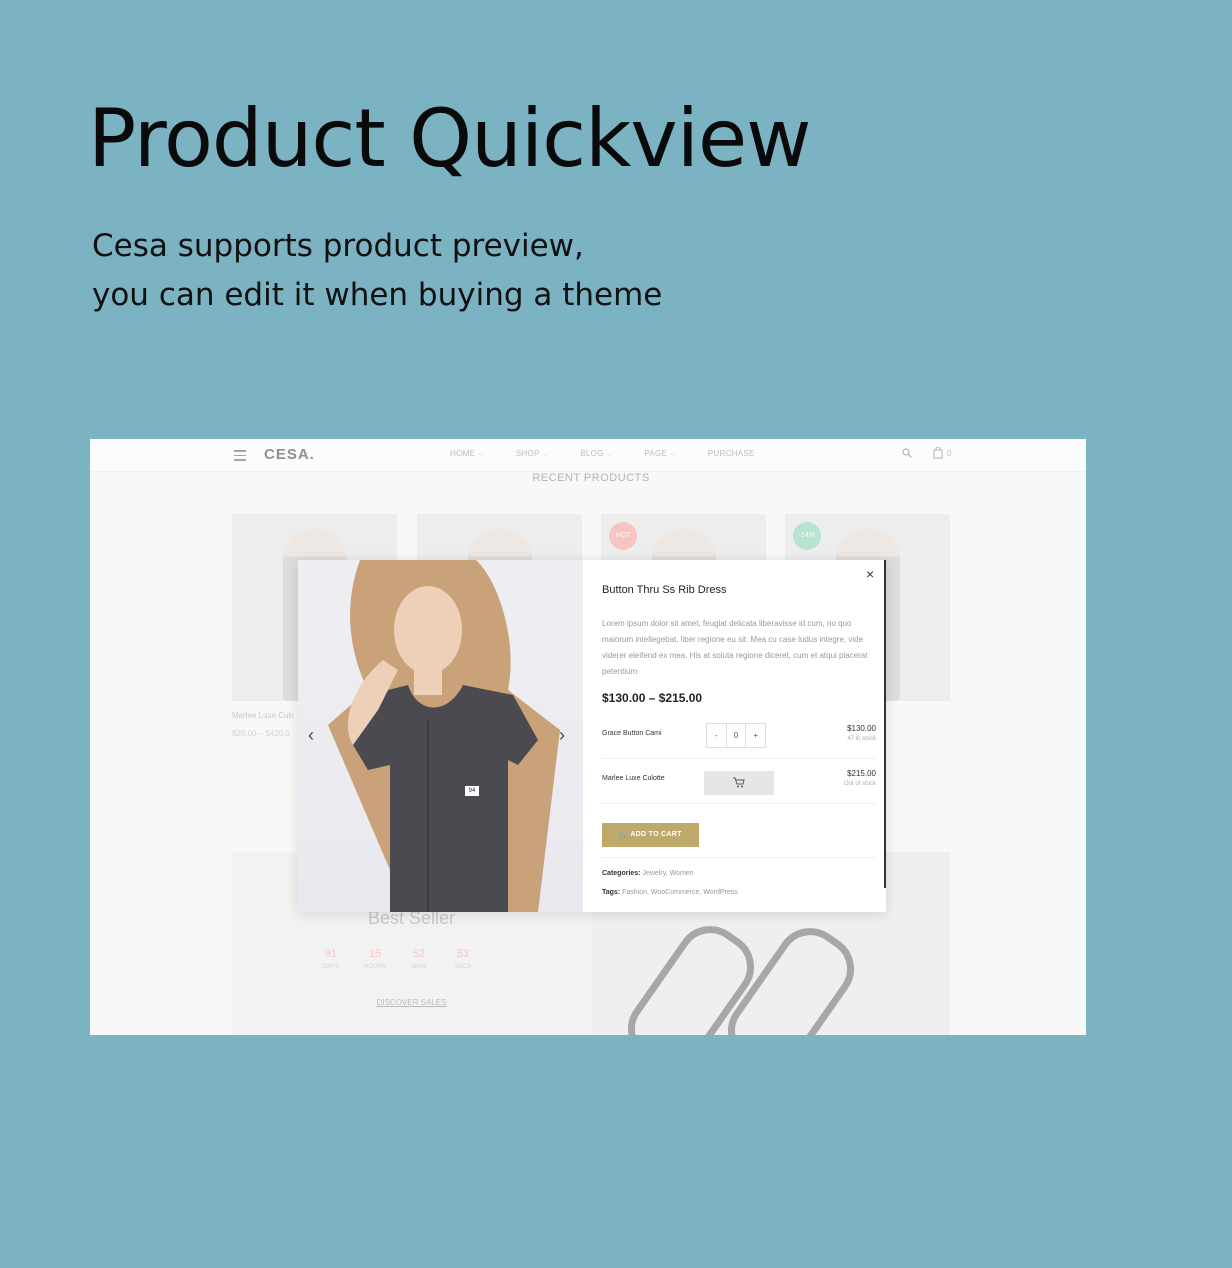  I want to click on view-item-button, so click(739, 783).